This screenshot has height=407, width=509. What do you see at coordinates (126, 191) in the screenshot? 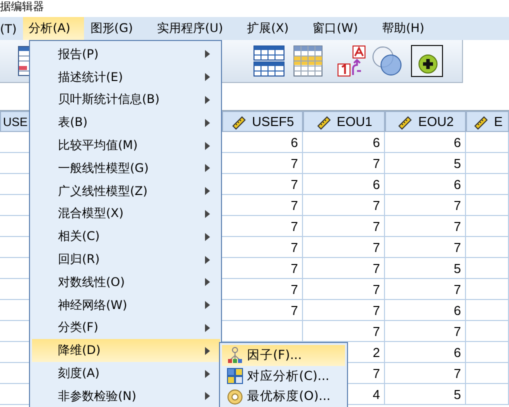
I see `menu-item: 广义线性模型(Z)` at bounding box center [126, 191].